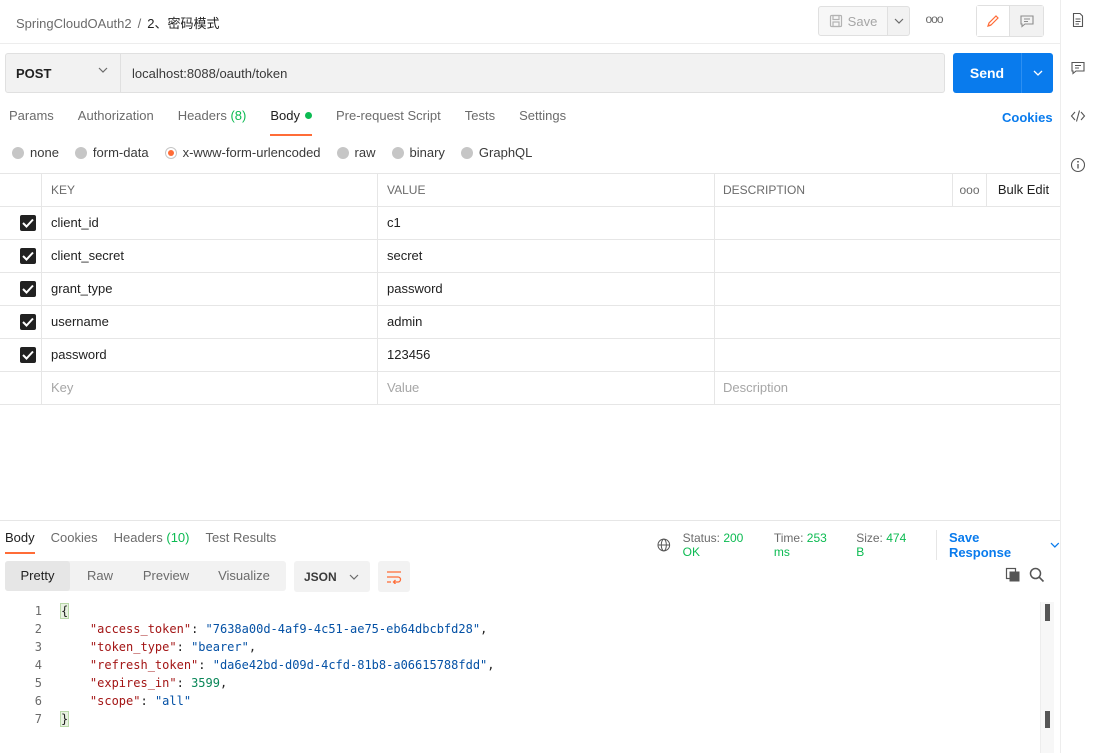 This screenshot has height=753, width=1094. What do you see at coordinates (970, 190) in the screenshot?
I see `table-more-button: ooo` at bounding box center [970, 190].